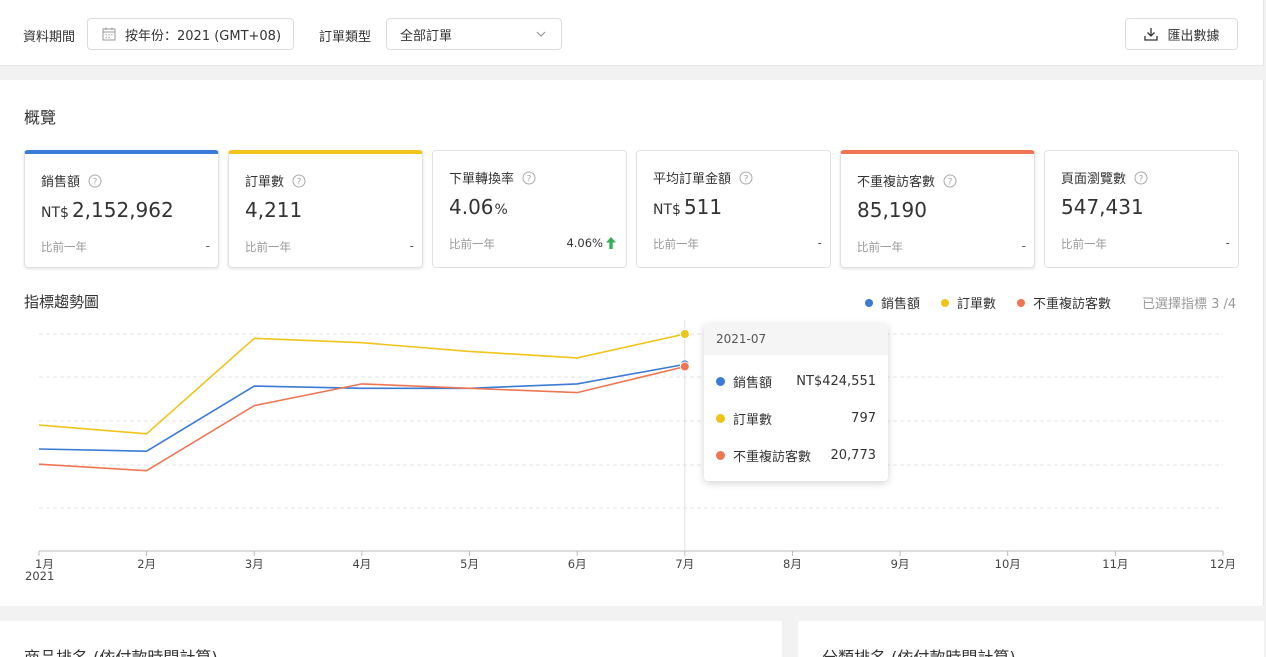 The image size is (1266, 657). What do you see at coordinates (1115, 564) in the screenshot?
I see `x-tick-label: 11月` at bounding box center [1115, 564].